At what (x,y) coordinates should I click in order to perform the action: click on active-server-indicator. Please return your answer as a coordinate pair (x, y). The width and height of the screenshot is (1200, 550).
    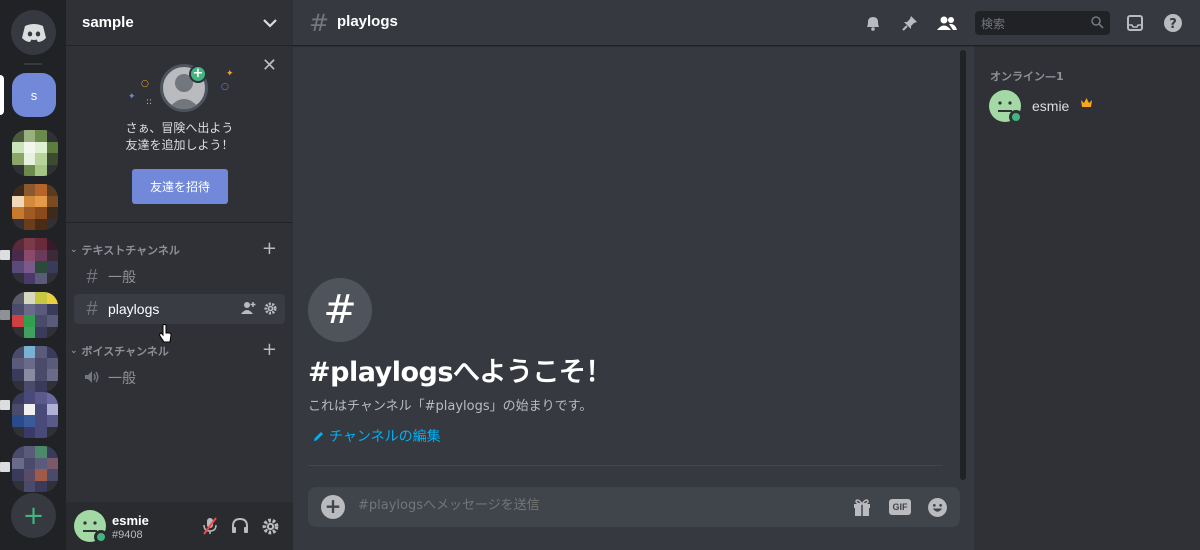
    Looking at the image, I should click on (2, 95).